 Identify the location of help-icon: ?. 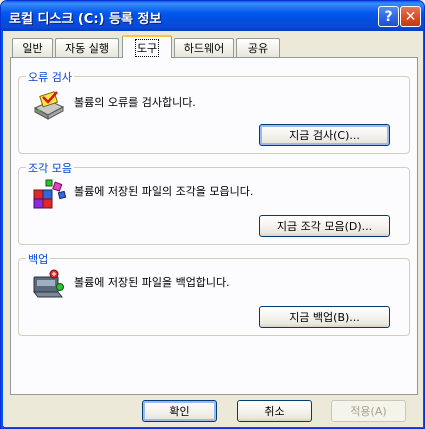
(388, 16).